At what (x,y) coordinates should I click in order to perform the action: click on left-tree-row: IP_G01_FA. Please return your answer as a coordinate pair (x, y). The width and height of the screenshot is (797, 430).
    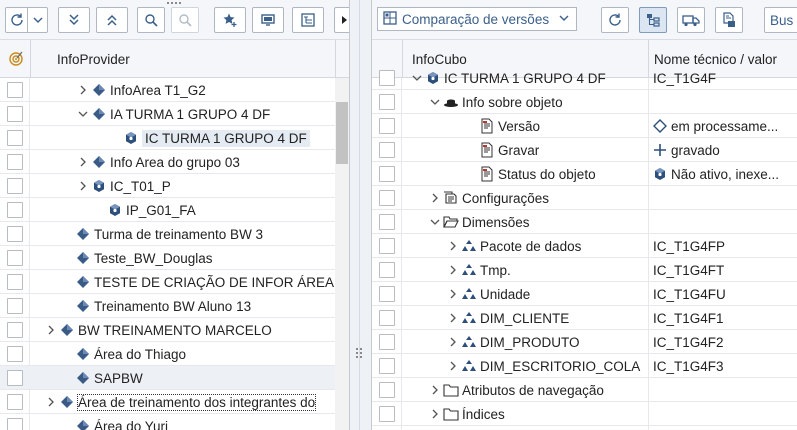
    Looking at the image, I should click on (174, 210).